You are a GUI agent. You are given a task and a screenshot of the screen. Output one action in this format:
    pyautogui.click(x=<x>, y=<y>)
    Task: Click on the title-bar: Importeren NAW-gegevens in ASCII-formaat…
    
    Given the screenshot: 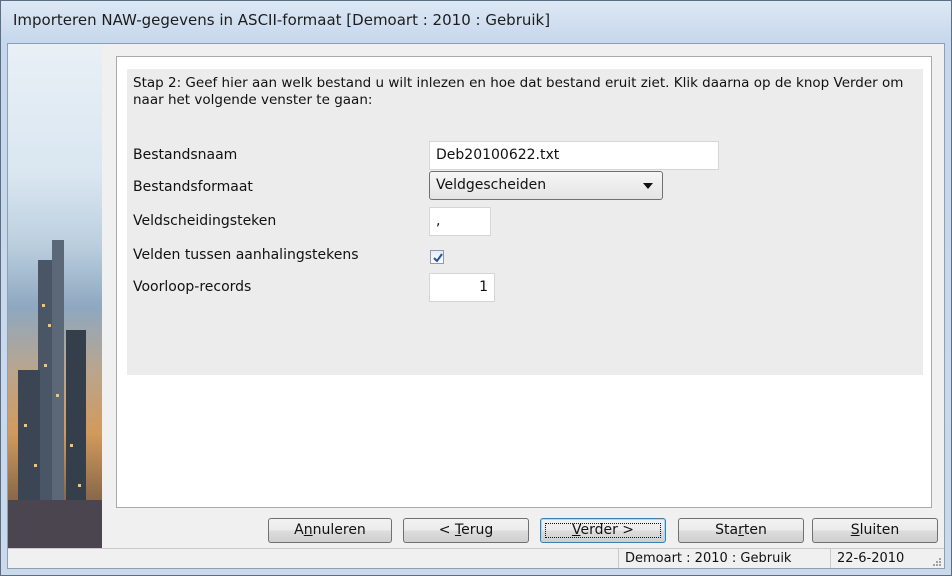 What is the action you would take?
    pyautogui.click(x=476, y=21)
    